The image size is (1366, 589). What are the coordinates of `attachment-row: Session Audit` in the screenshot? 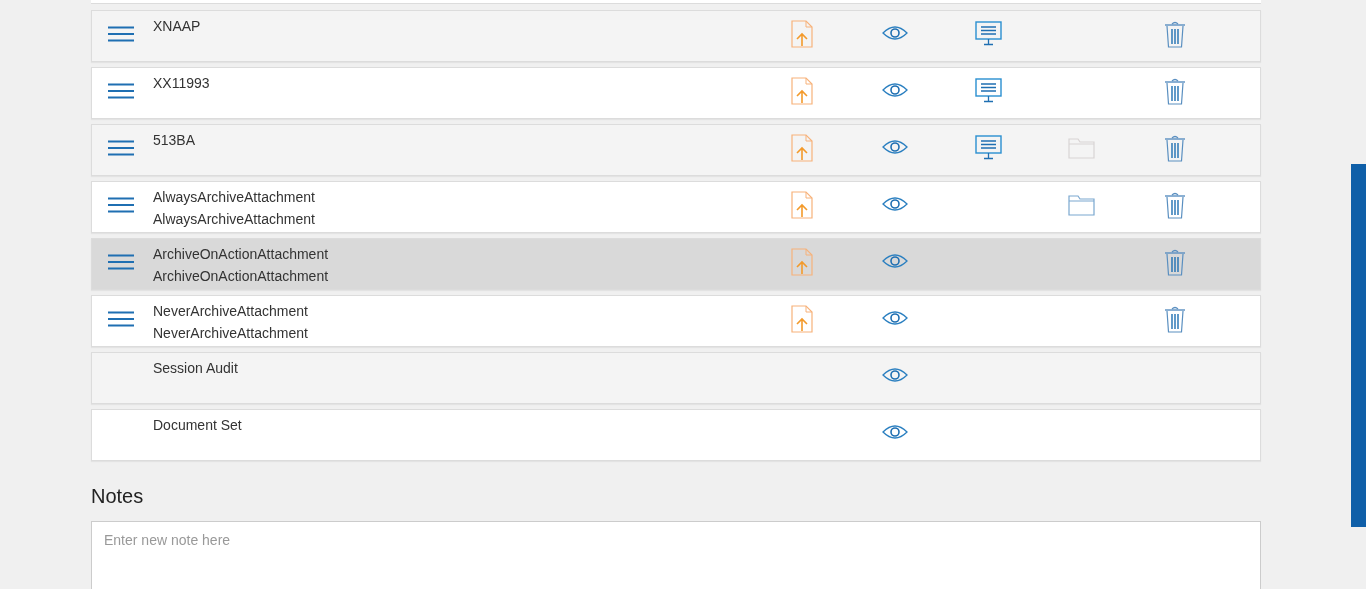 It's located at (676, 378).